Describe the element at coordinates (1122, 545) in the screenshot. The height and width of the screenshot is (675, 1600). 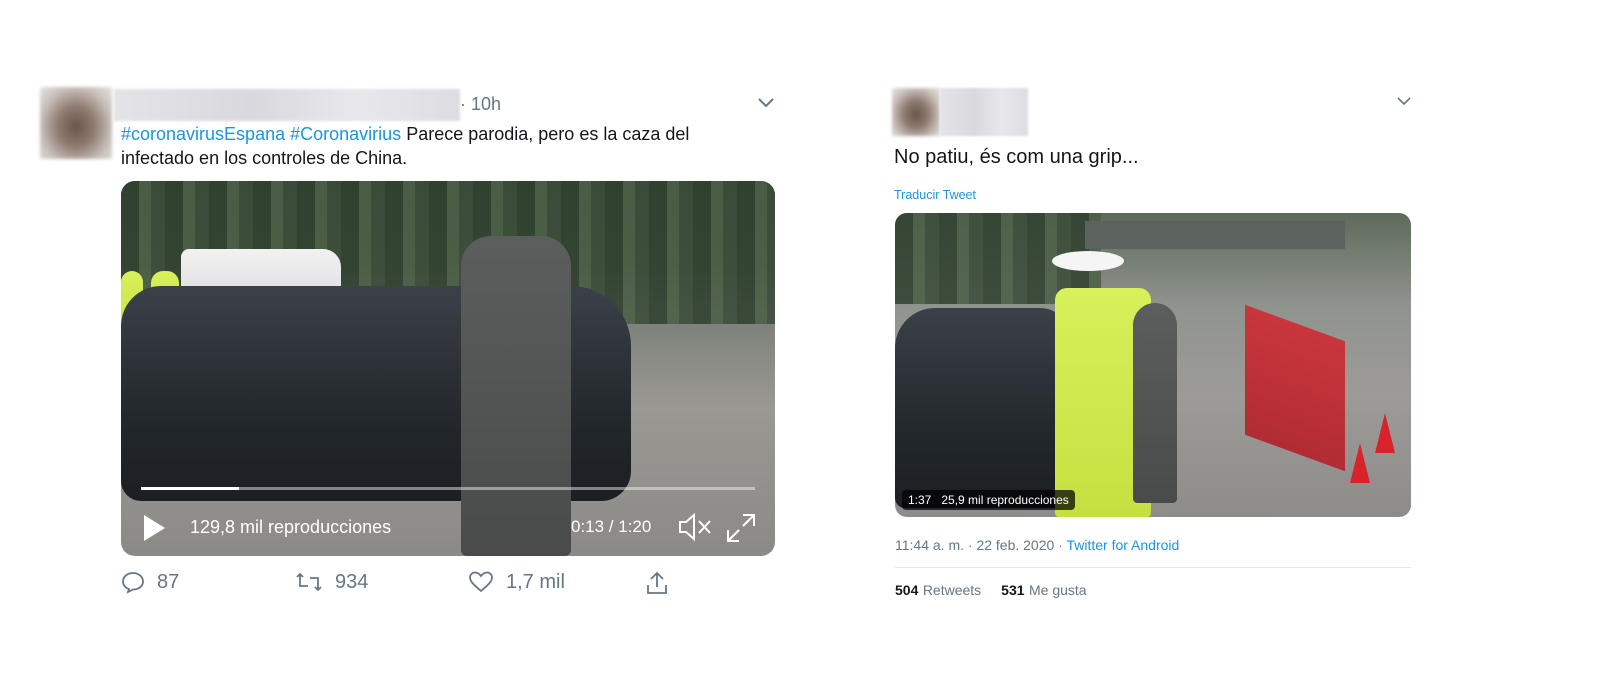
I see `client-link: Twitter for Android` at that location.